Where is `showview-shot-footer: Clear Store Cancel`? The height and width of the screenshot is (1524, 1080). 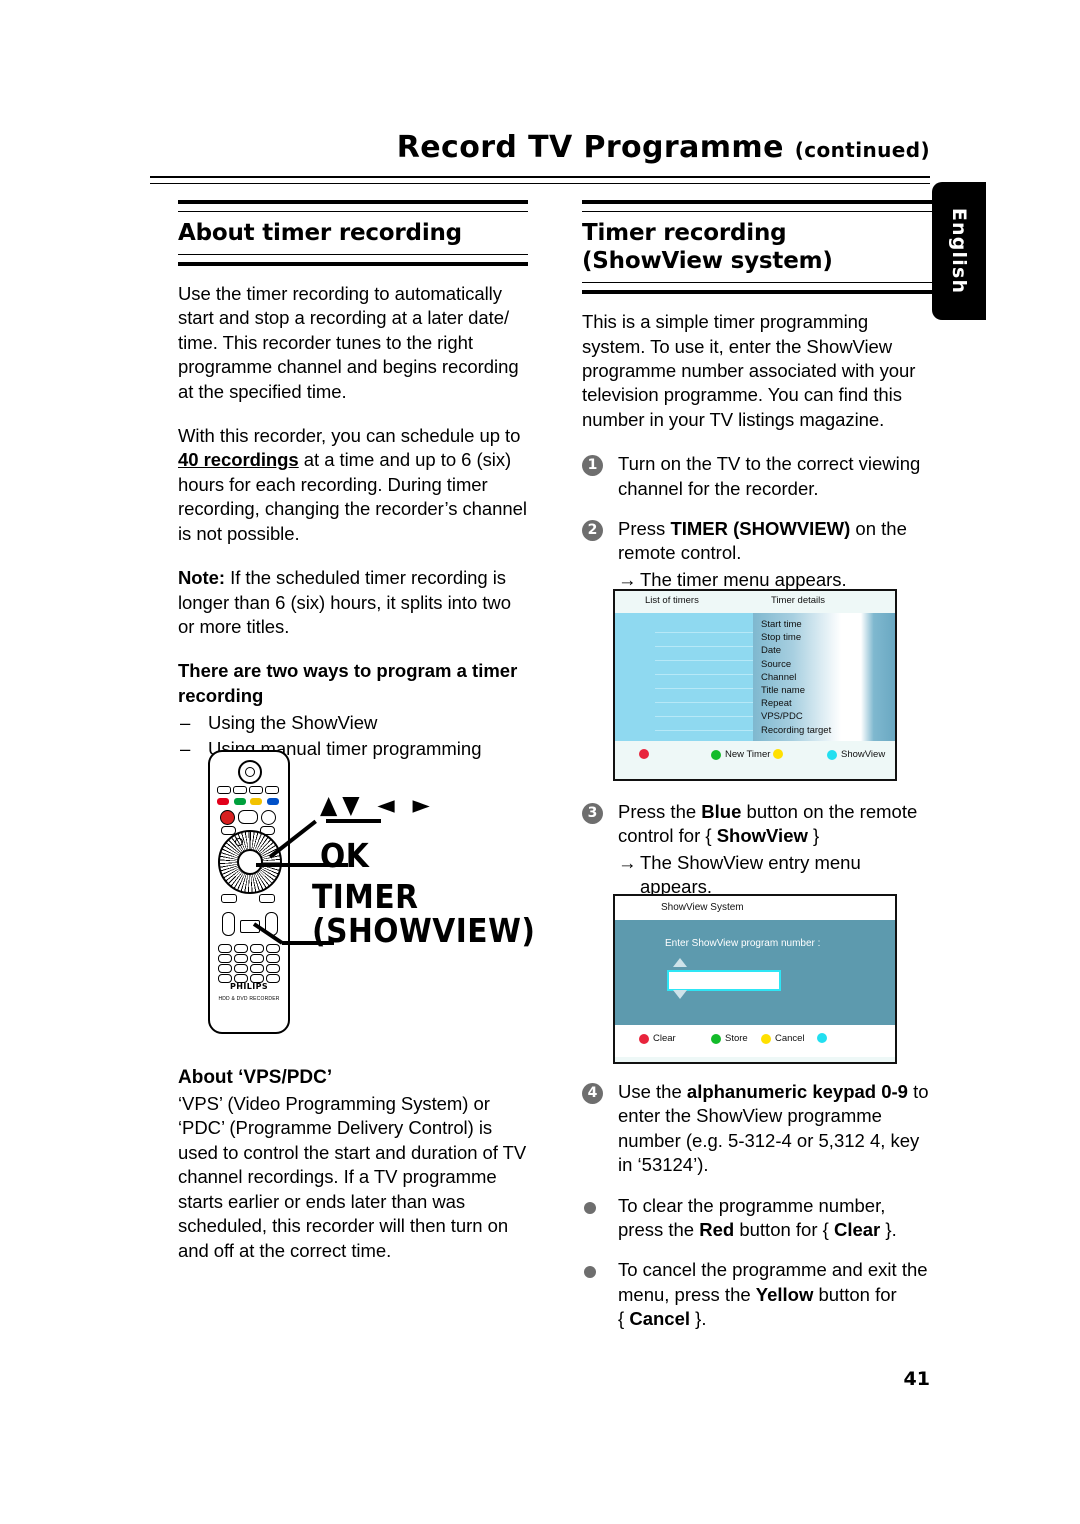 showview-shot-footer: Clear Store Cancel is located at coordinates (755, 1041).